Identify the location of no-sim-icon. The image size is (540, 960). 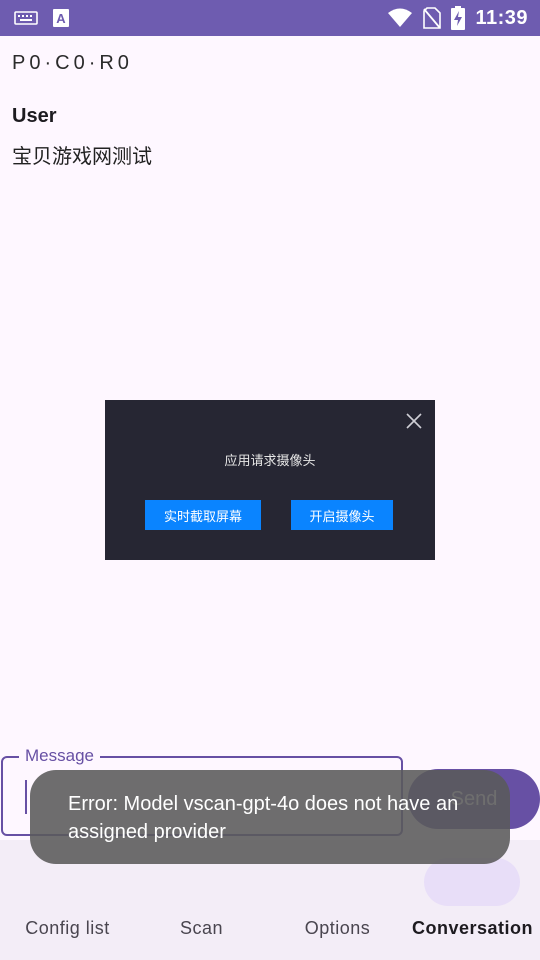
(432, 18).